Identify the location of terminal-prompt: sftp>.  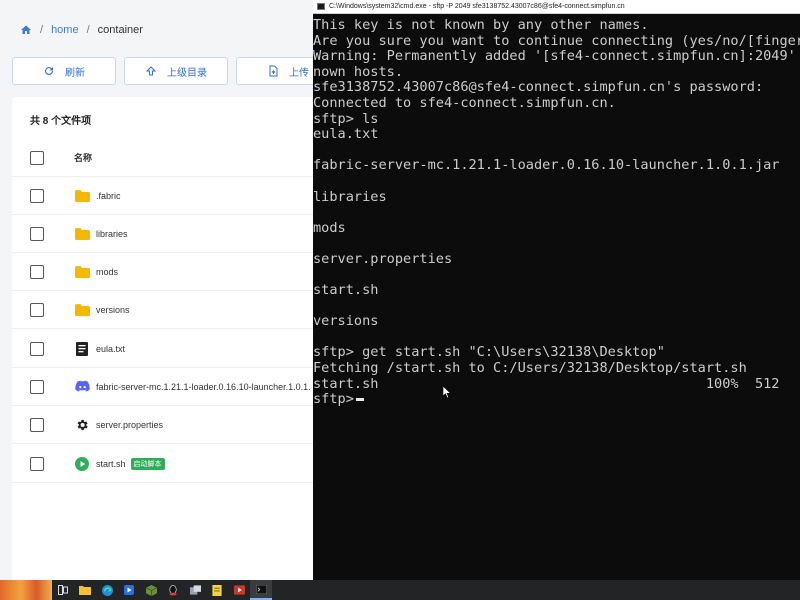
(333, 400).